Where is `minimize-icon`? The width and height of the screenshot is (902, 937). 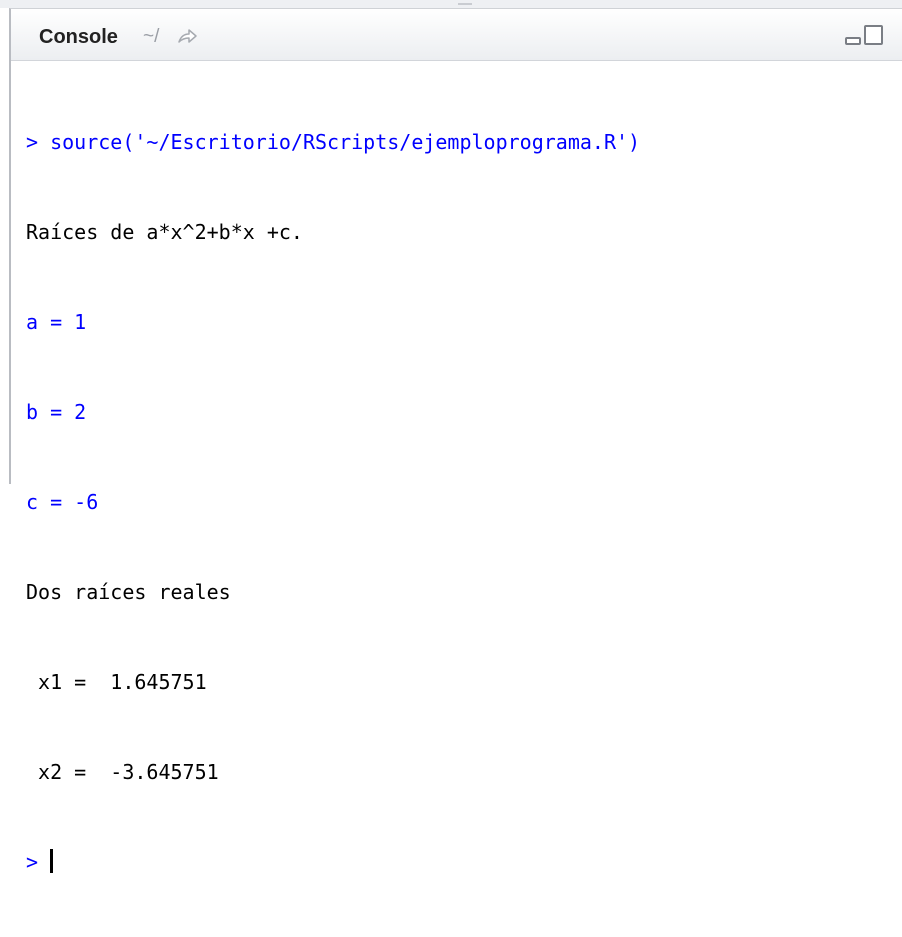 minimize-icon is located at coordinates (853, 41).